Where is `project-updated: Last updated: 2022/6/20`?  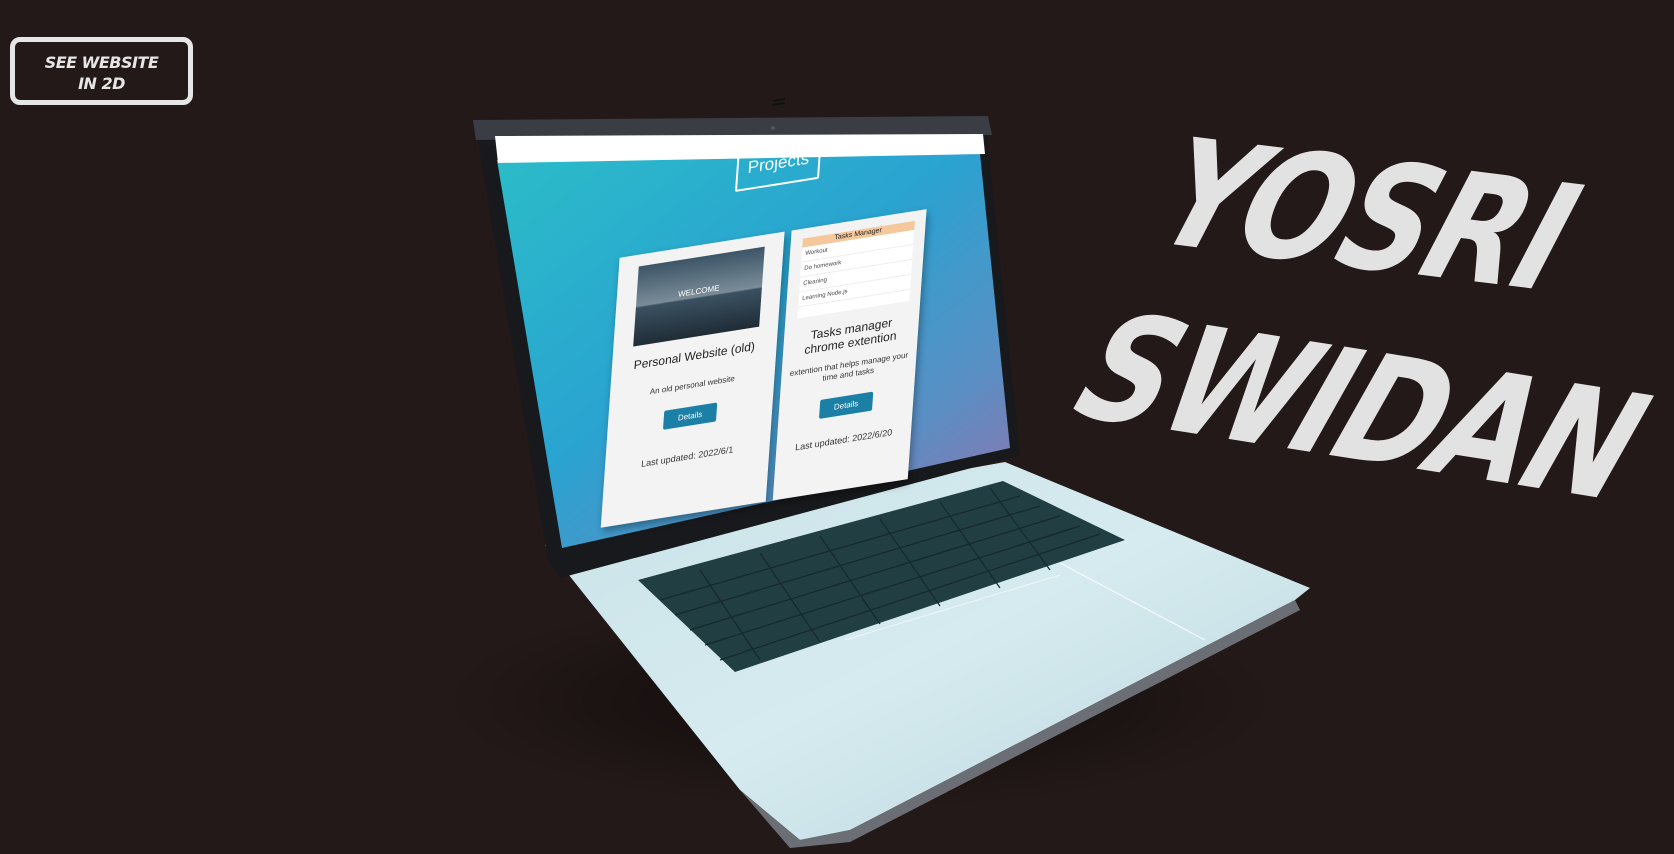 project-updated: Last updated: 2022/6/20 is located at coordinates (843, 440).